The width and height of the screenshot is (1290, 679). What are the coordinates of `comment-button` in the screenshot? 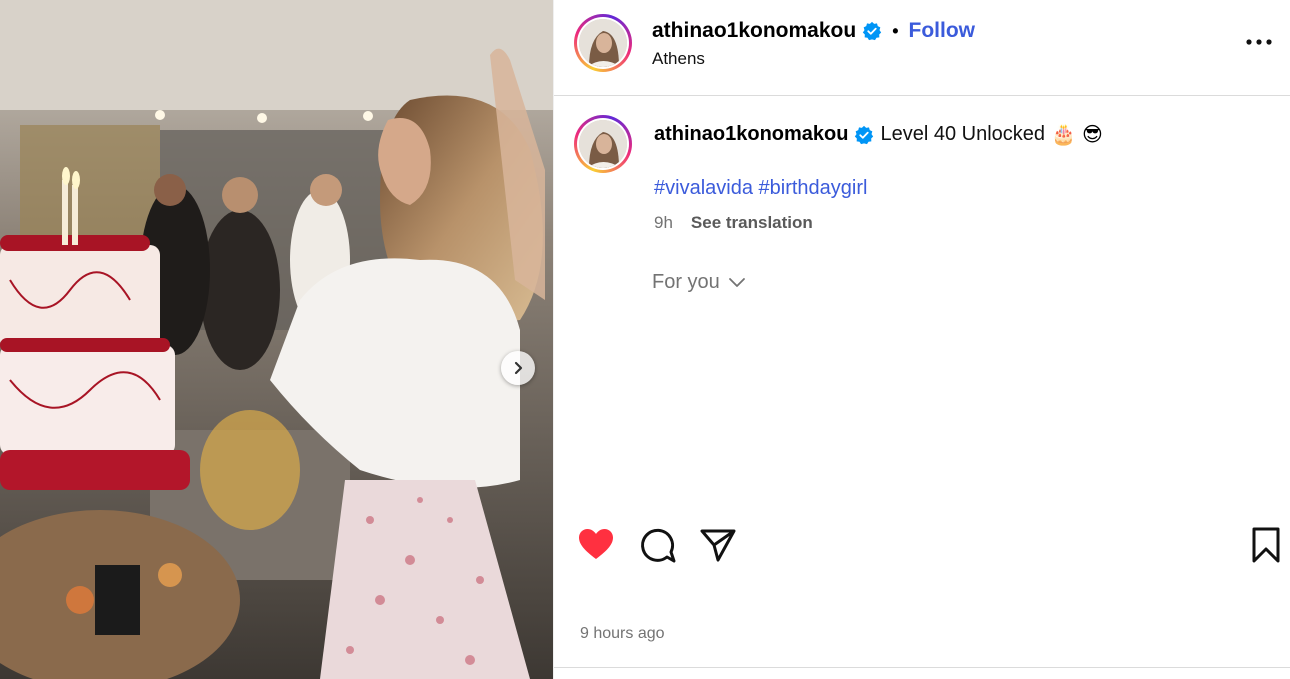 It's located at (658, 545).